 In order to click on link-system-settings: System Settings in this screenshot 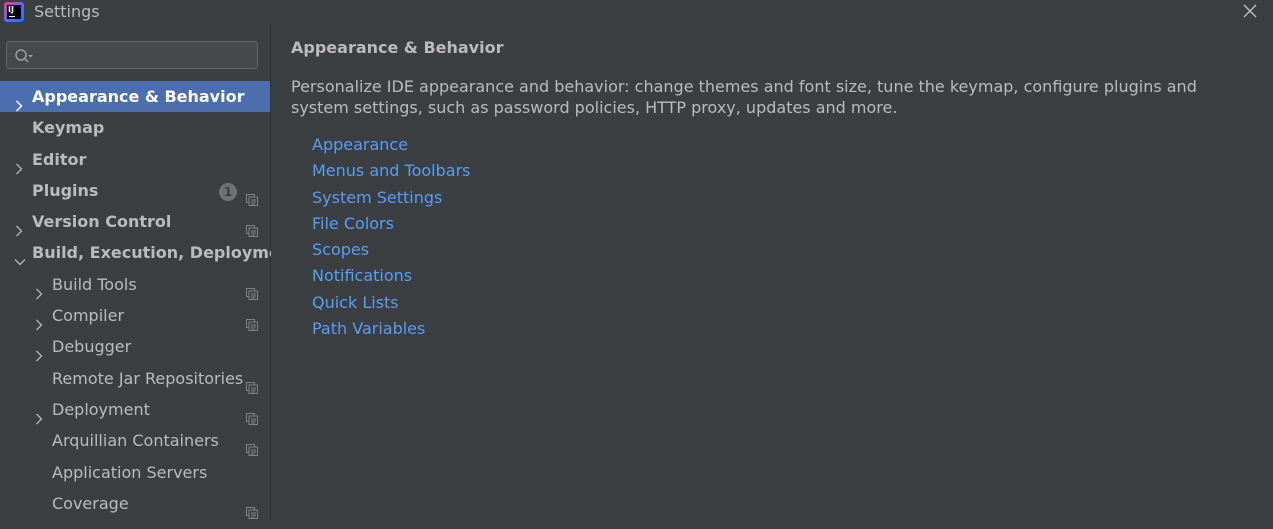, I will do `click(377, 197)`.